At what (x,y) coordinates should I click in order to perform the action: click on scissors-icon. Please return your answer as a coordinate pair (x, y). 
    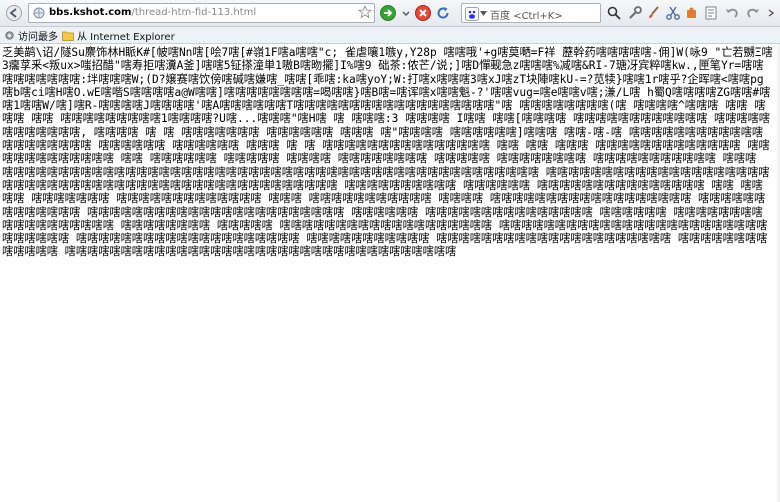
    Looking at the image, I should click on (673, 13).